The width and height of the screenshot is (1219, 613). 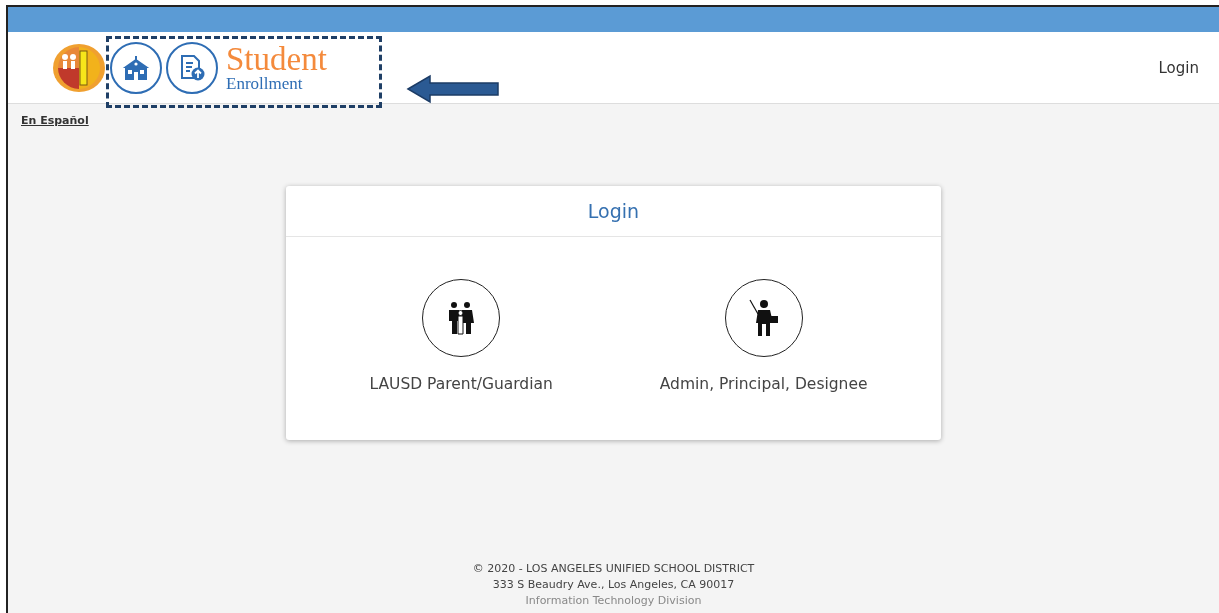 I want to click on district-seal-icon, so click(x=79, y=67).